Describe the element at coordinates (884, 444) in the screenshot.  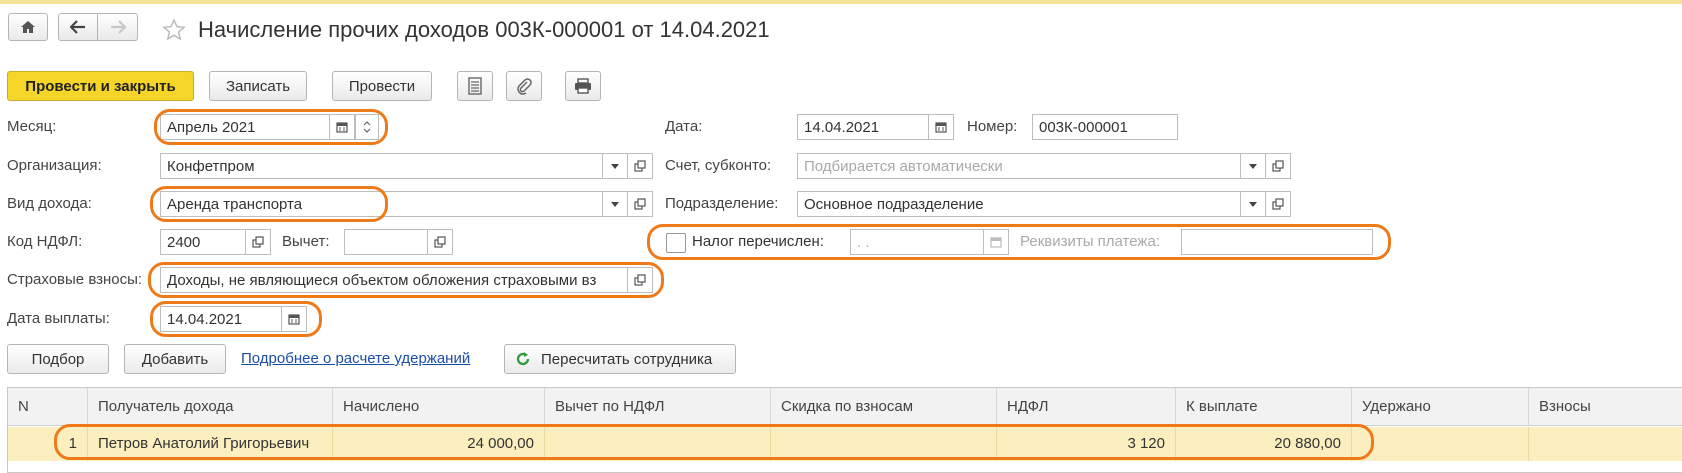
I see `cell-contrib-discount` at that location.